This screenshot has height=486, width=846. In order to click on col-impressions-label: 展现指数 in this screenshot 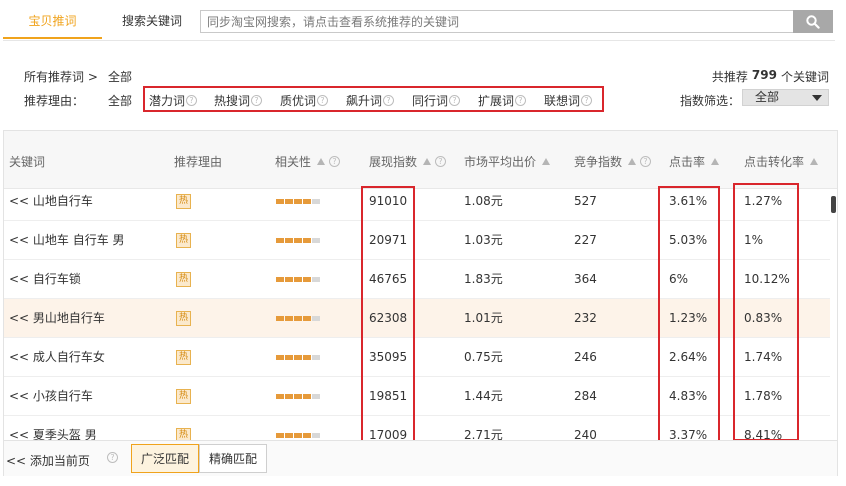, I will do `click(393, 162)`.